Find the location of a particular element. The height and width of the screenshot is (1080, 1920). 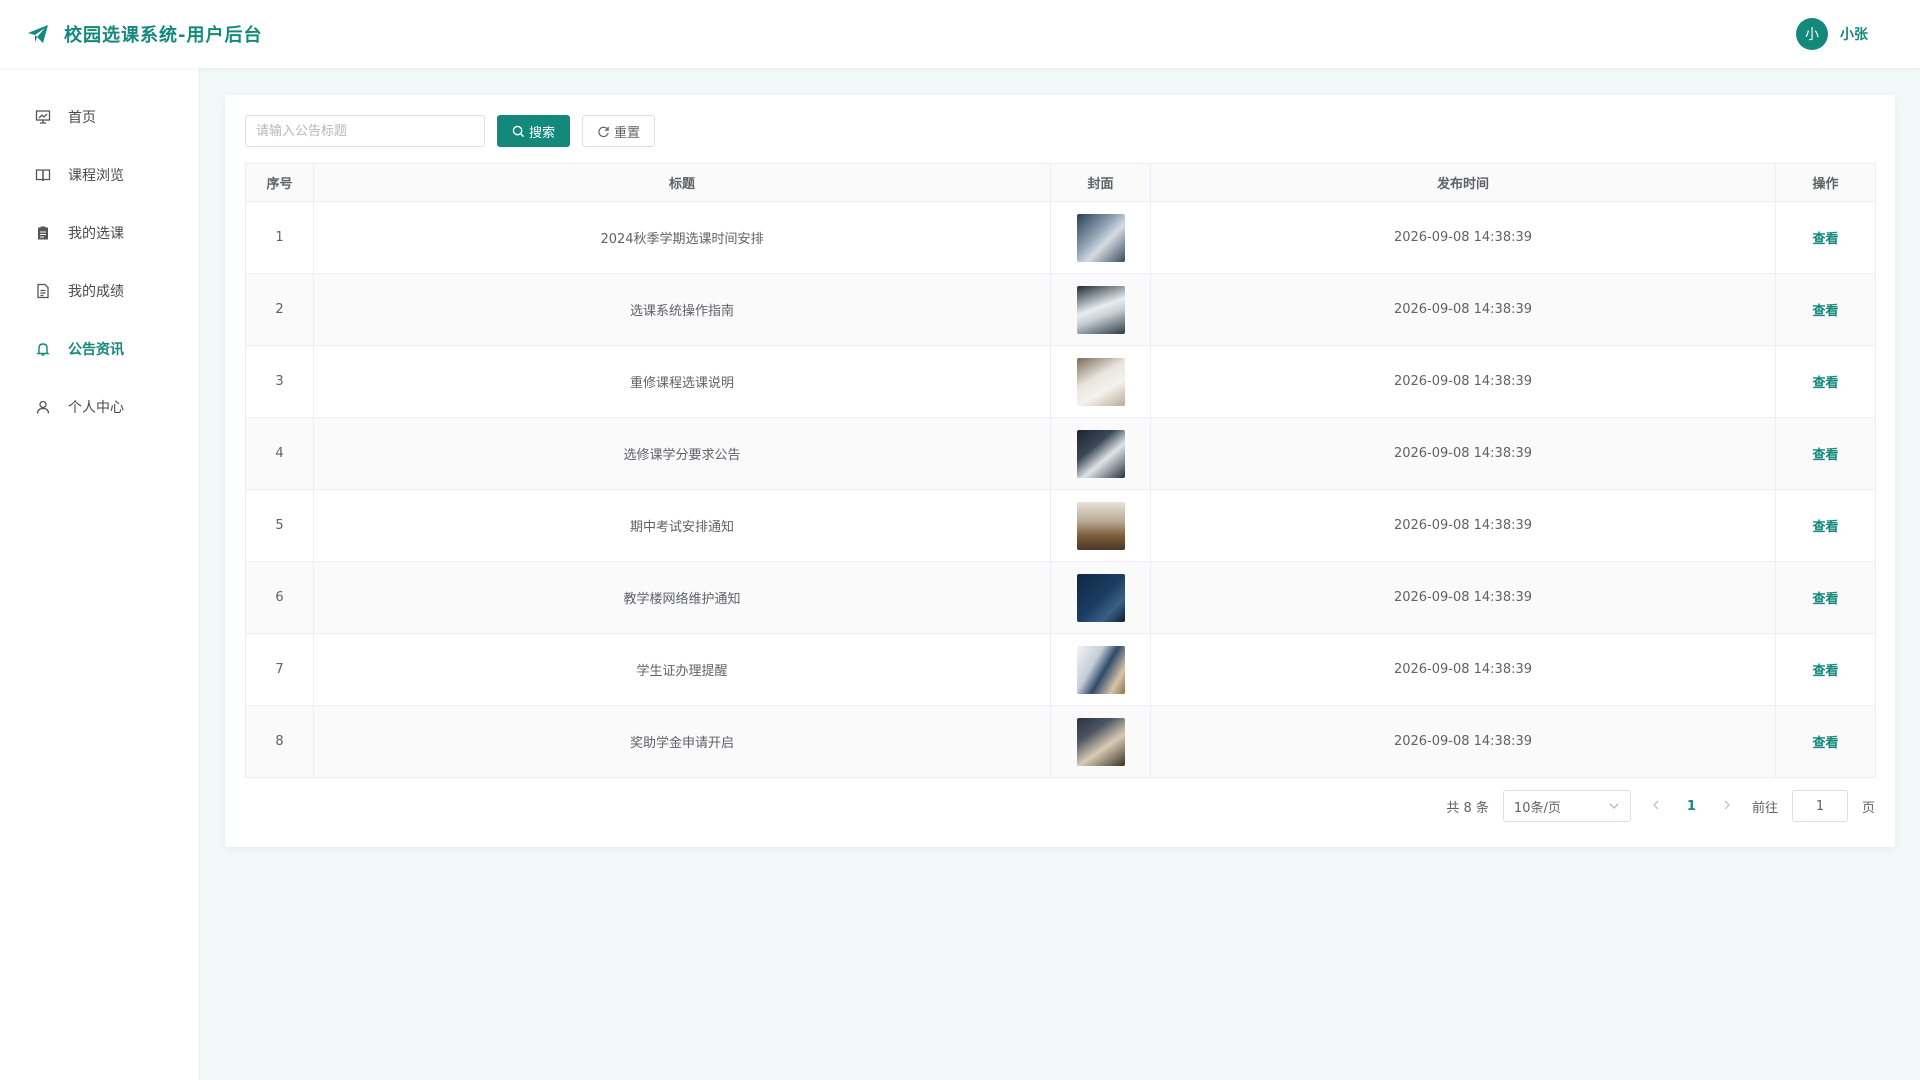

sidebar-item-label: 课程浏览 is located at coordinates (96, 176).